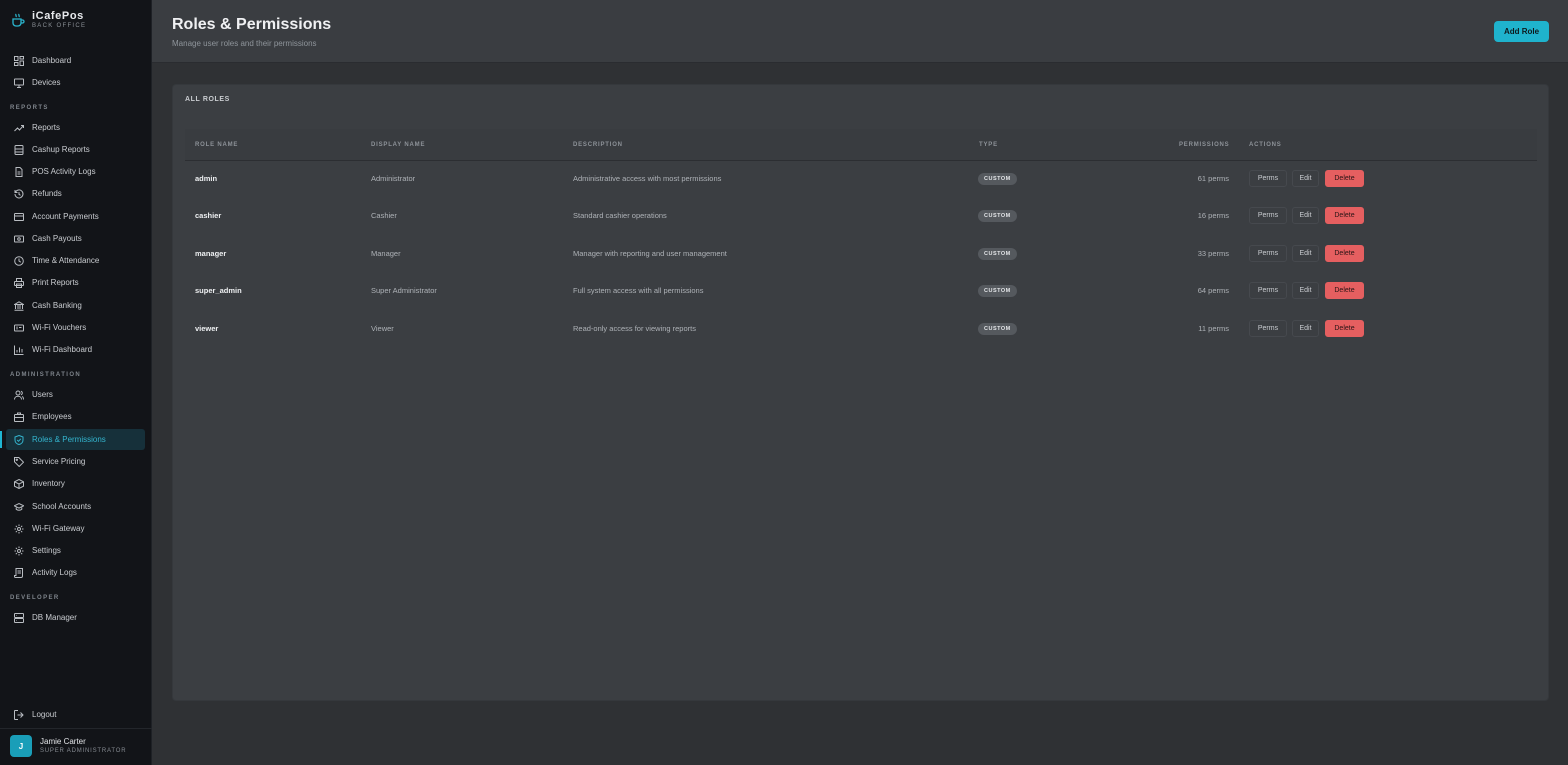  What do you see at coordinates (75, 528) in the screenshot?
I see `sidebar-item-wifi-gateway: Wi-Fi Gateway` at bounding box center [75, 528].